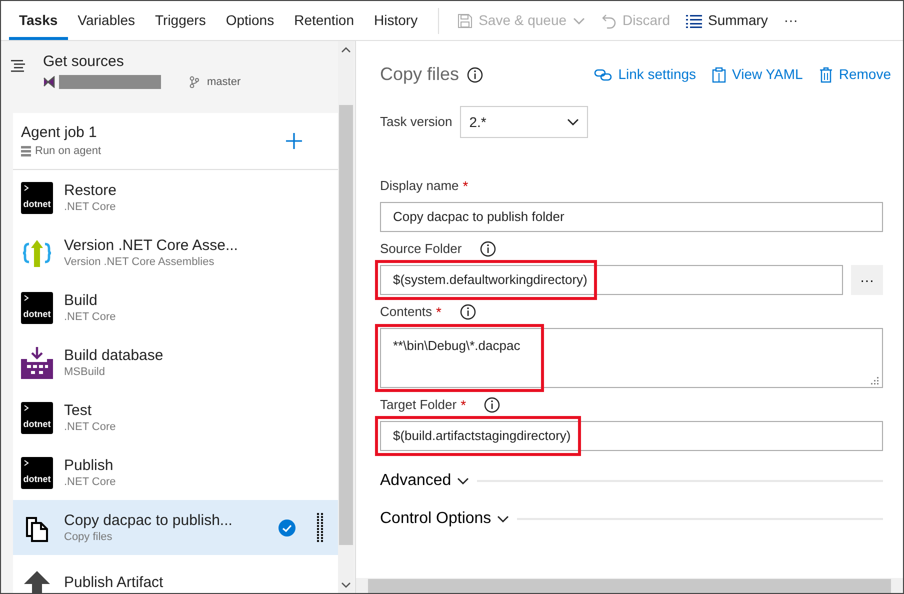 The width and height of the screenshot is (904, 594). Describe the element at coordinates (59, 133) in the screenshot. I see `job-title: Agent job 1` at that location.